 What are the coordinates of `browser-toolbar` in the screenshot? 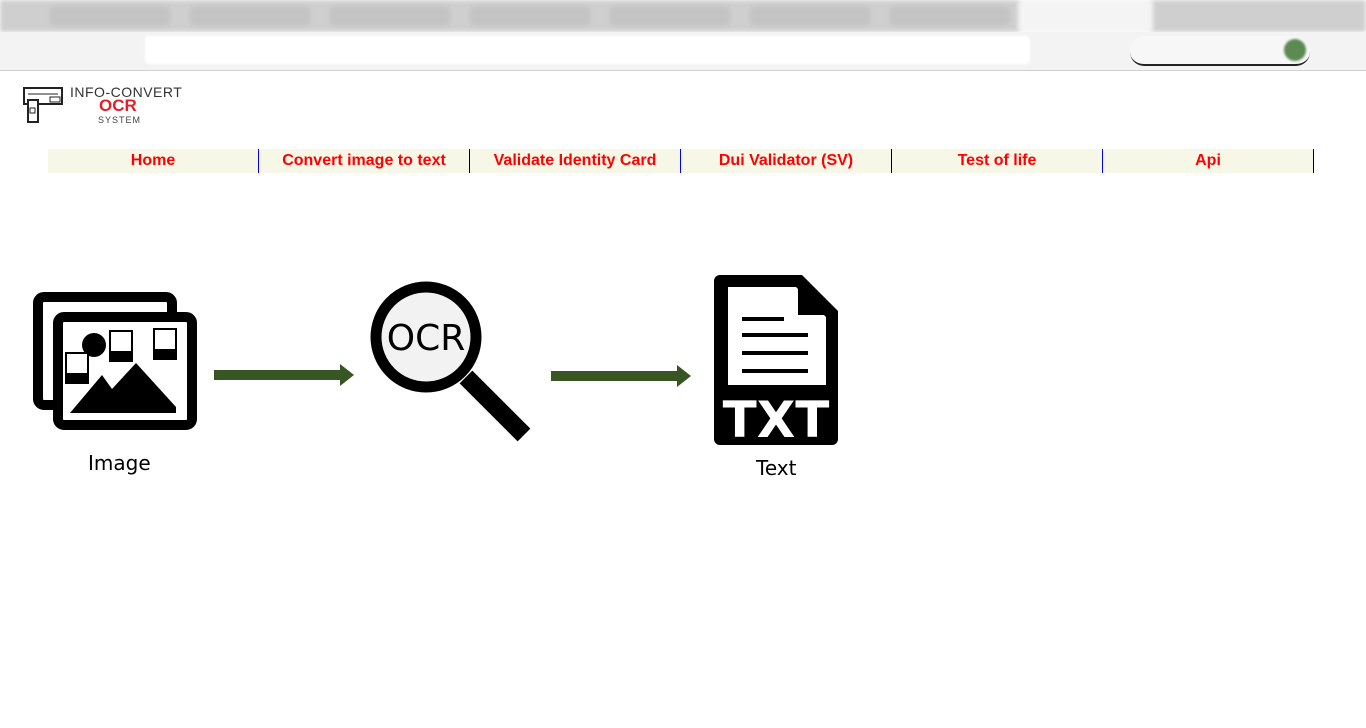 It's located at (683, 51).